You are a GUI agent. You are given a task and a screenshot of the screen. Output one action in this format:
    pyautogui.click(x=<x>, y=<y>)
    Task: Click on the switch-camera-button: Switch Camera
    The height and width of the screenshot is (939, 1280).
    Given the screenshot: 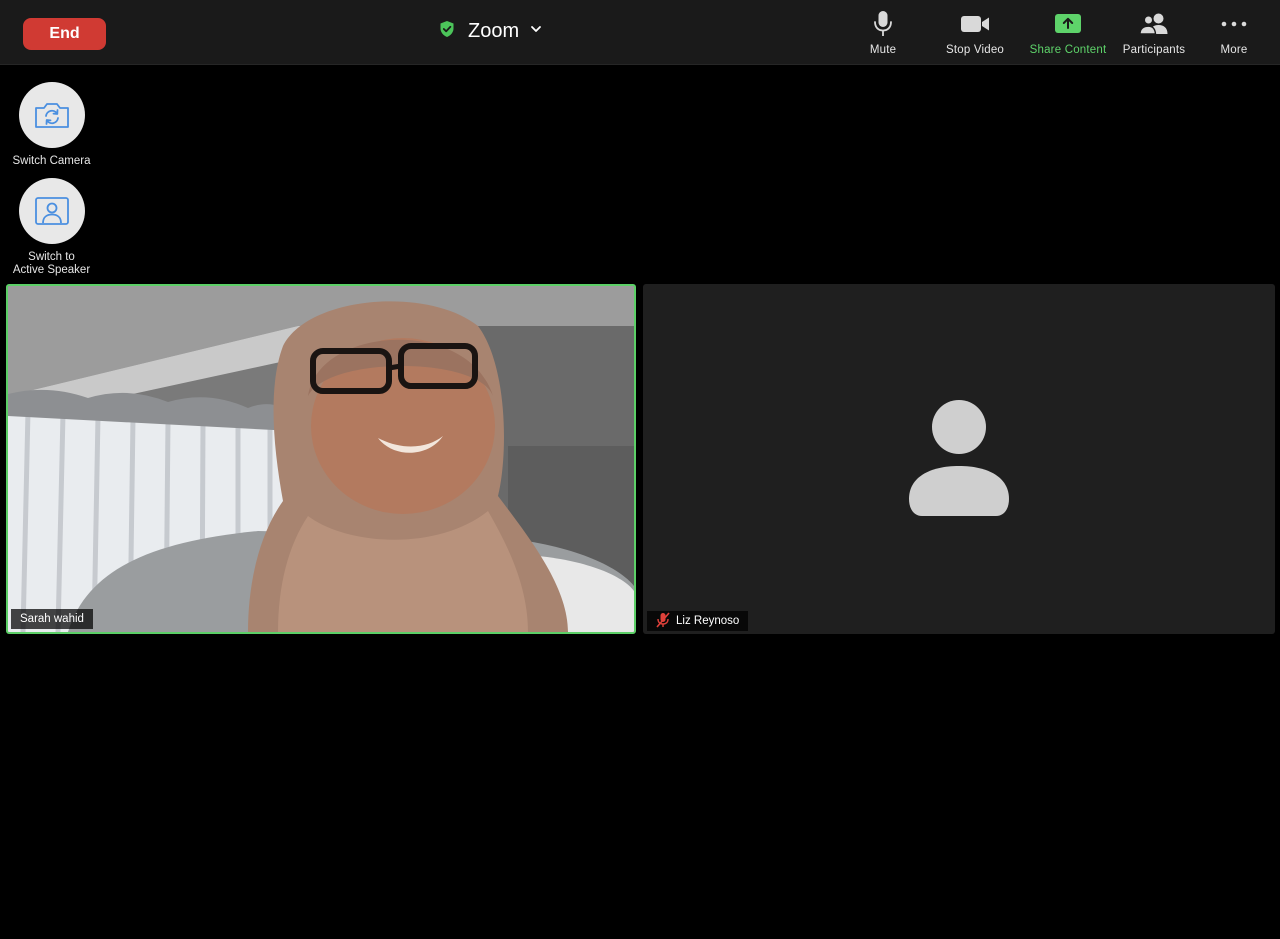 What is the action you would take?
    pyautogui.click(x=51, y=125)
    